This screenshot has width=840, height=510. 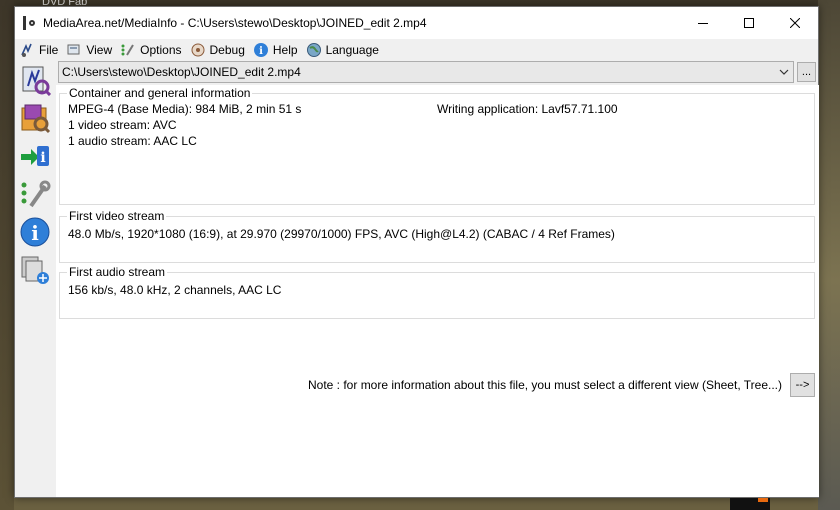 I want to click on video-stream-title: First video stream, so click(x=117, y=216).